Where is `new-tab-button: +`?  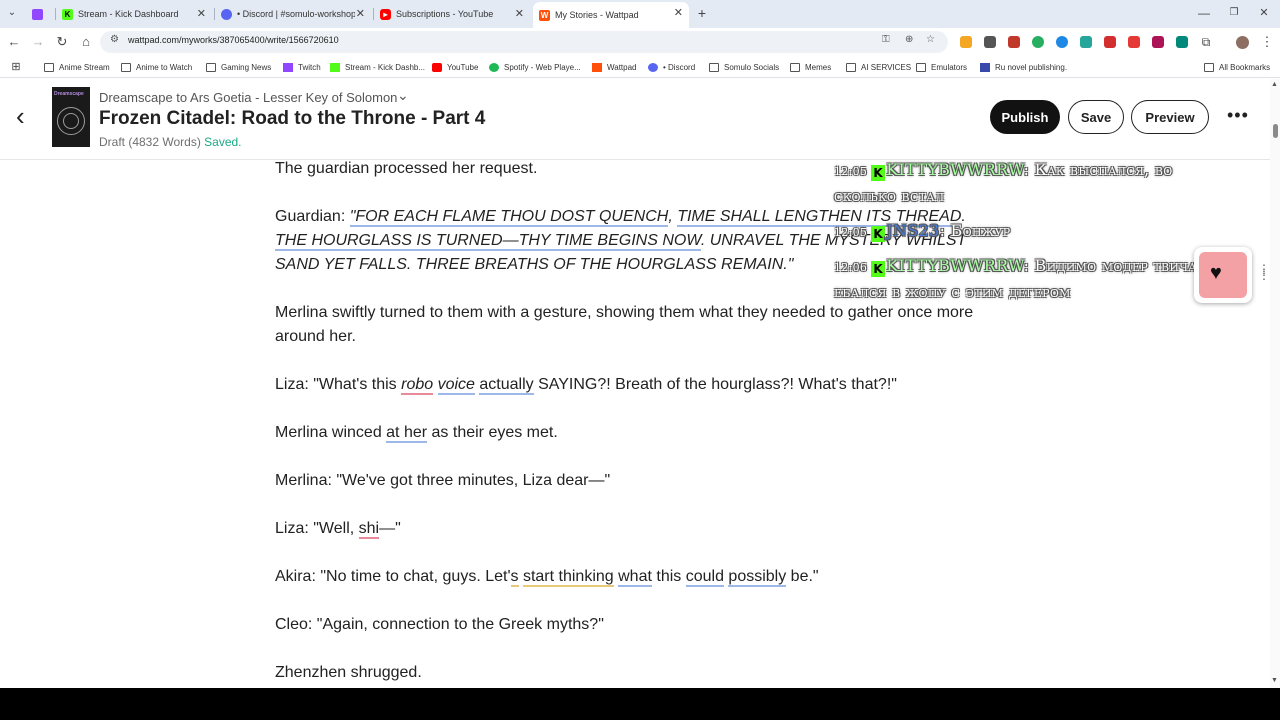 new-tab-button: + is located at coordinates (702, 13).